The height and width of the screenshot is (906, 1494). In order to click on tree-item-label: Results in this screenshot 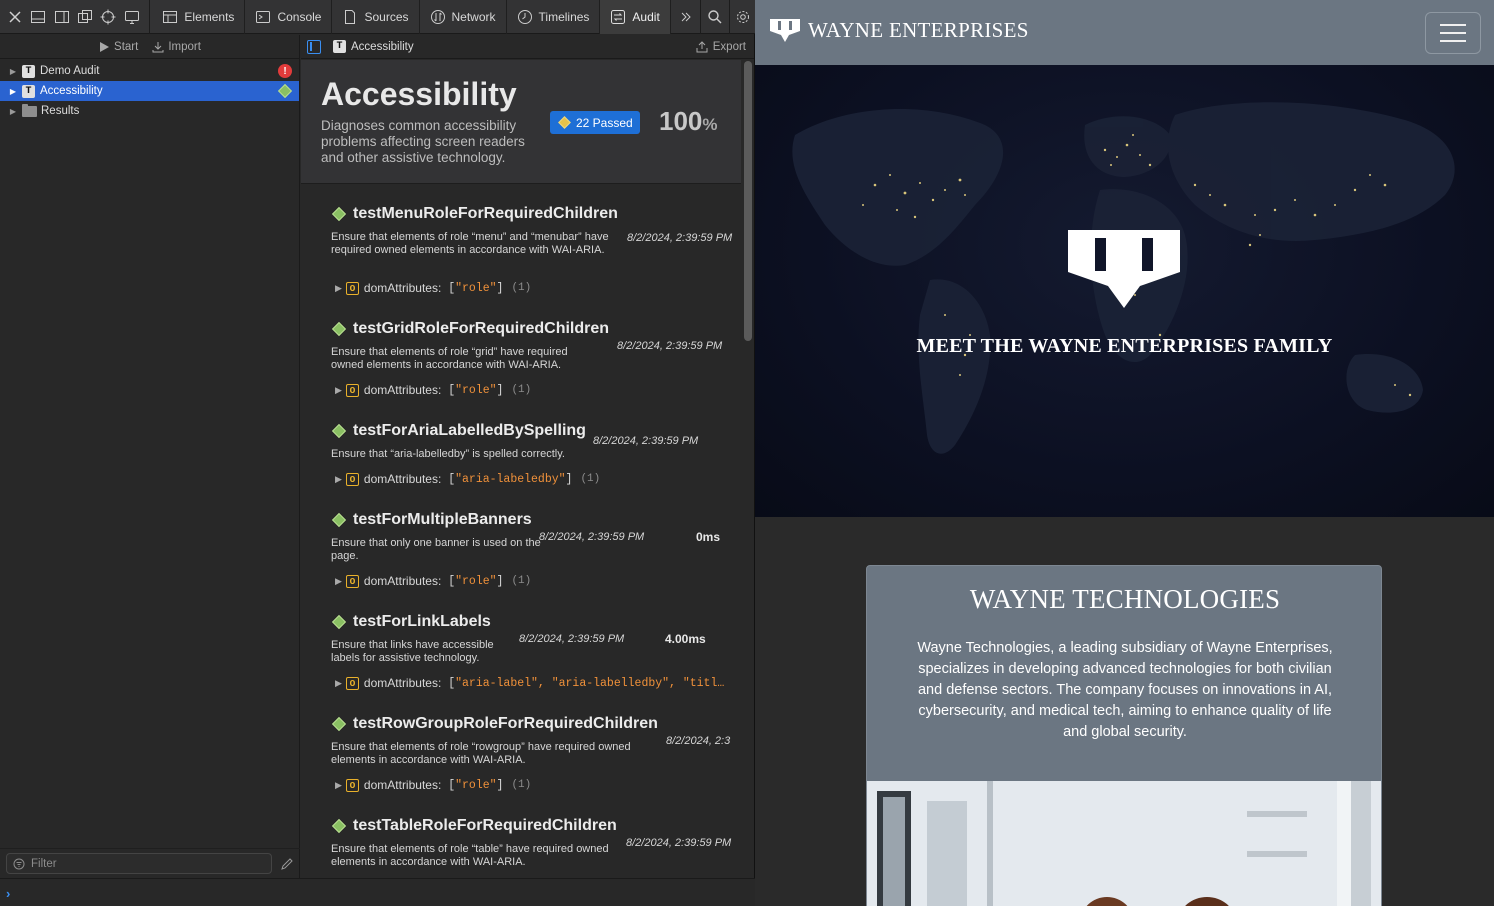, I will do `click(60, 111)`.